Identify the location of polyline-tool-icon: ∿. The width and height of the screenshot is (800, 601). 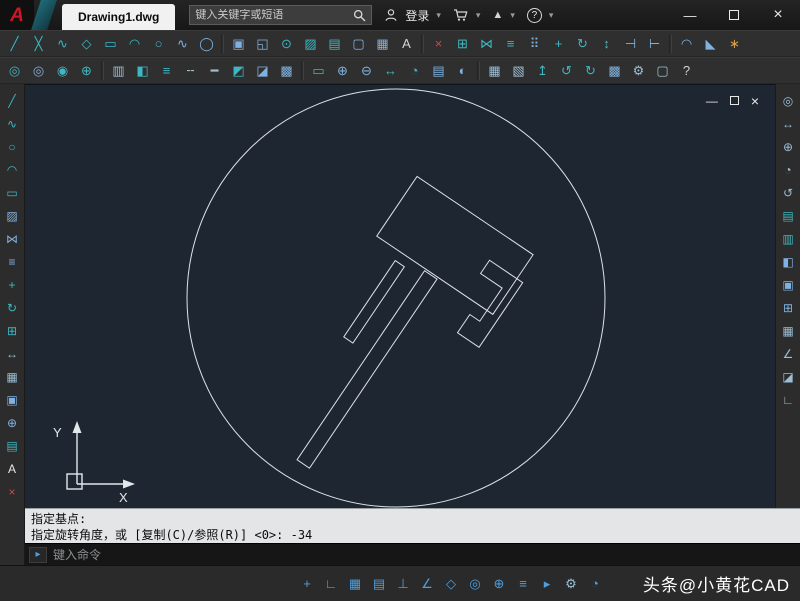
(12, 123).